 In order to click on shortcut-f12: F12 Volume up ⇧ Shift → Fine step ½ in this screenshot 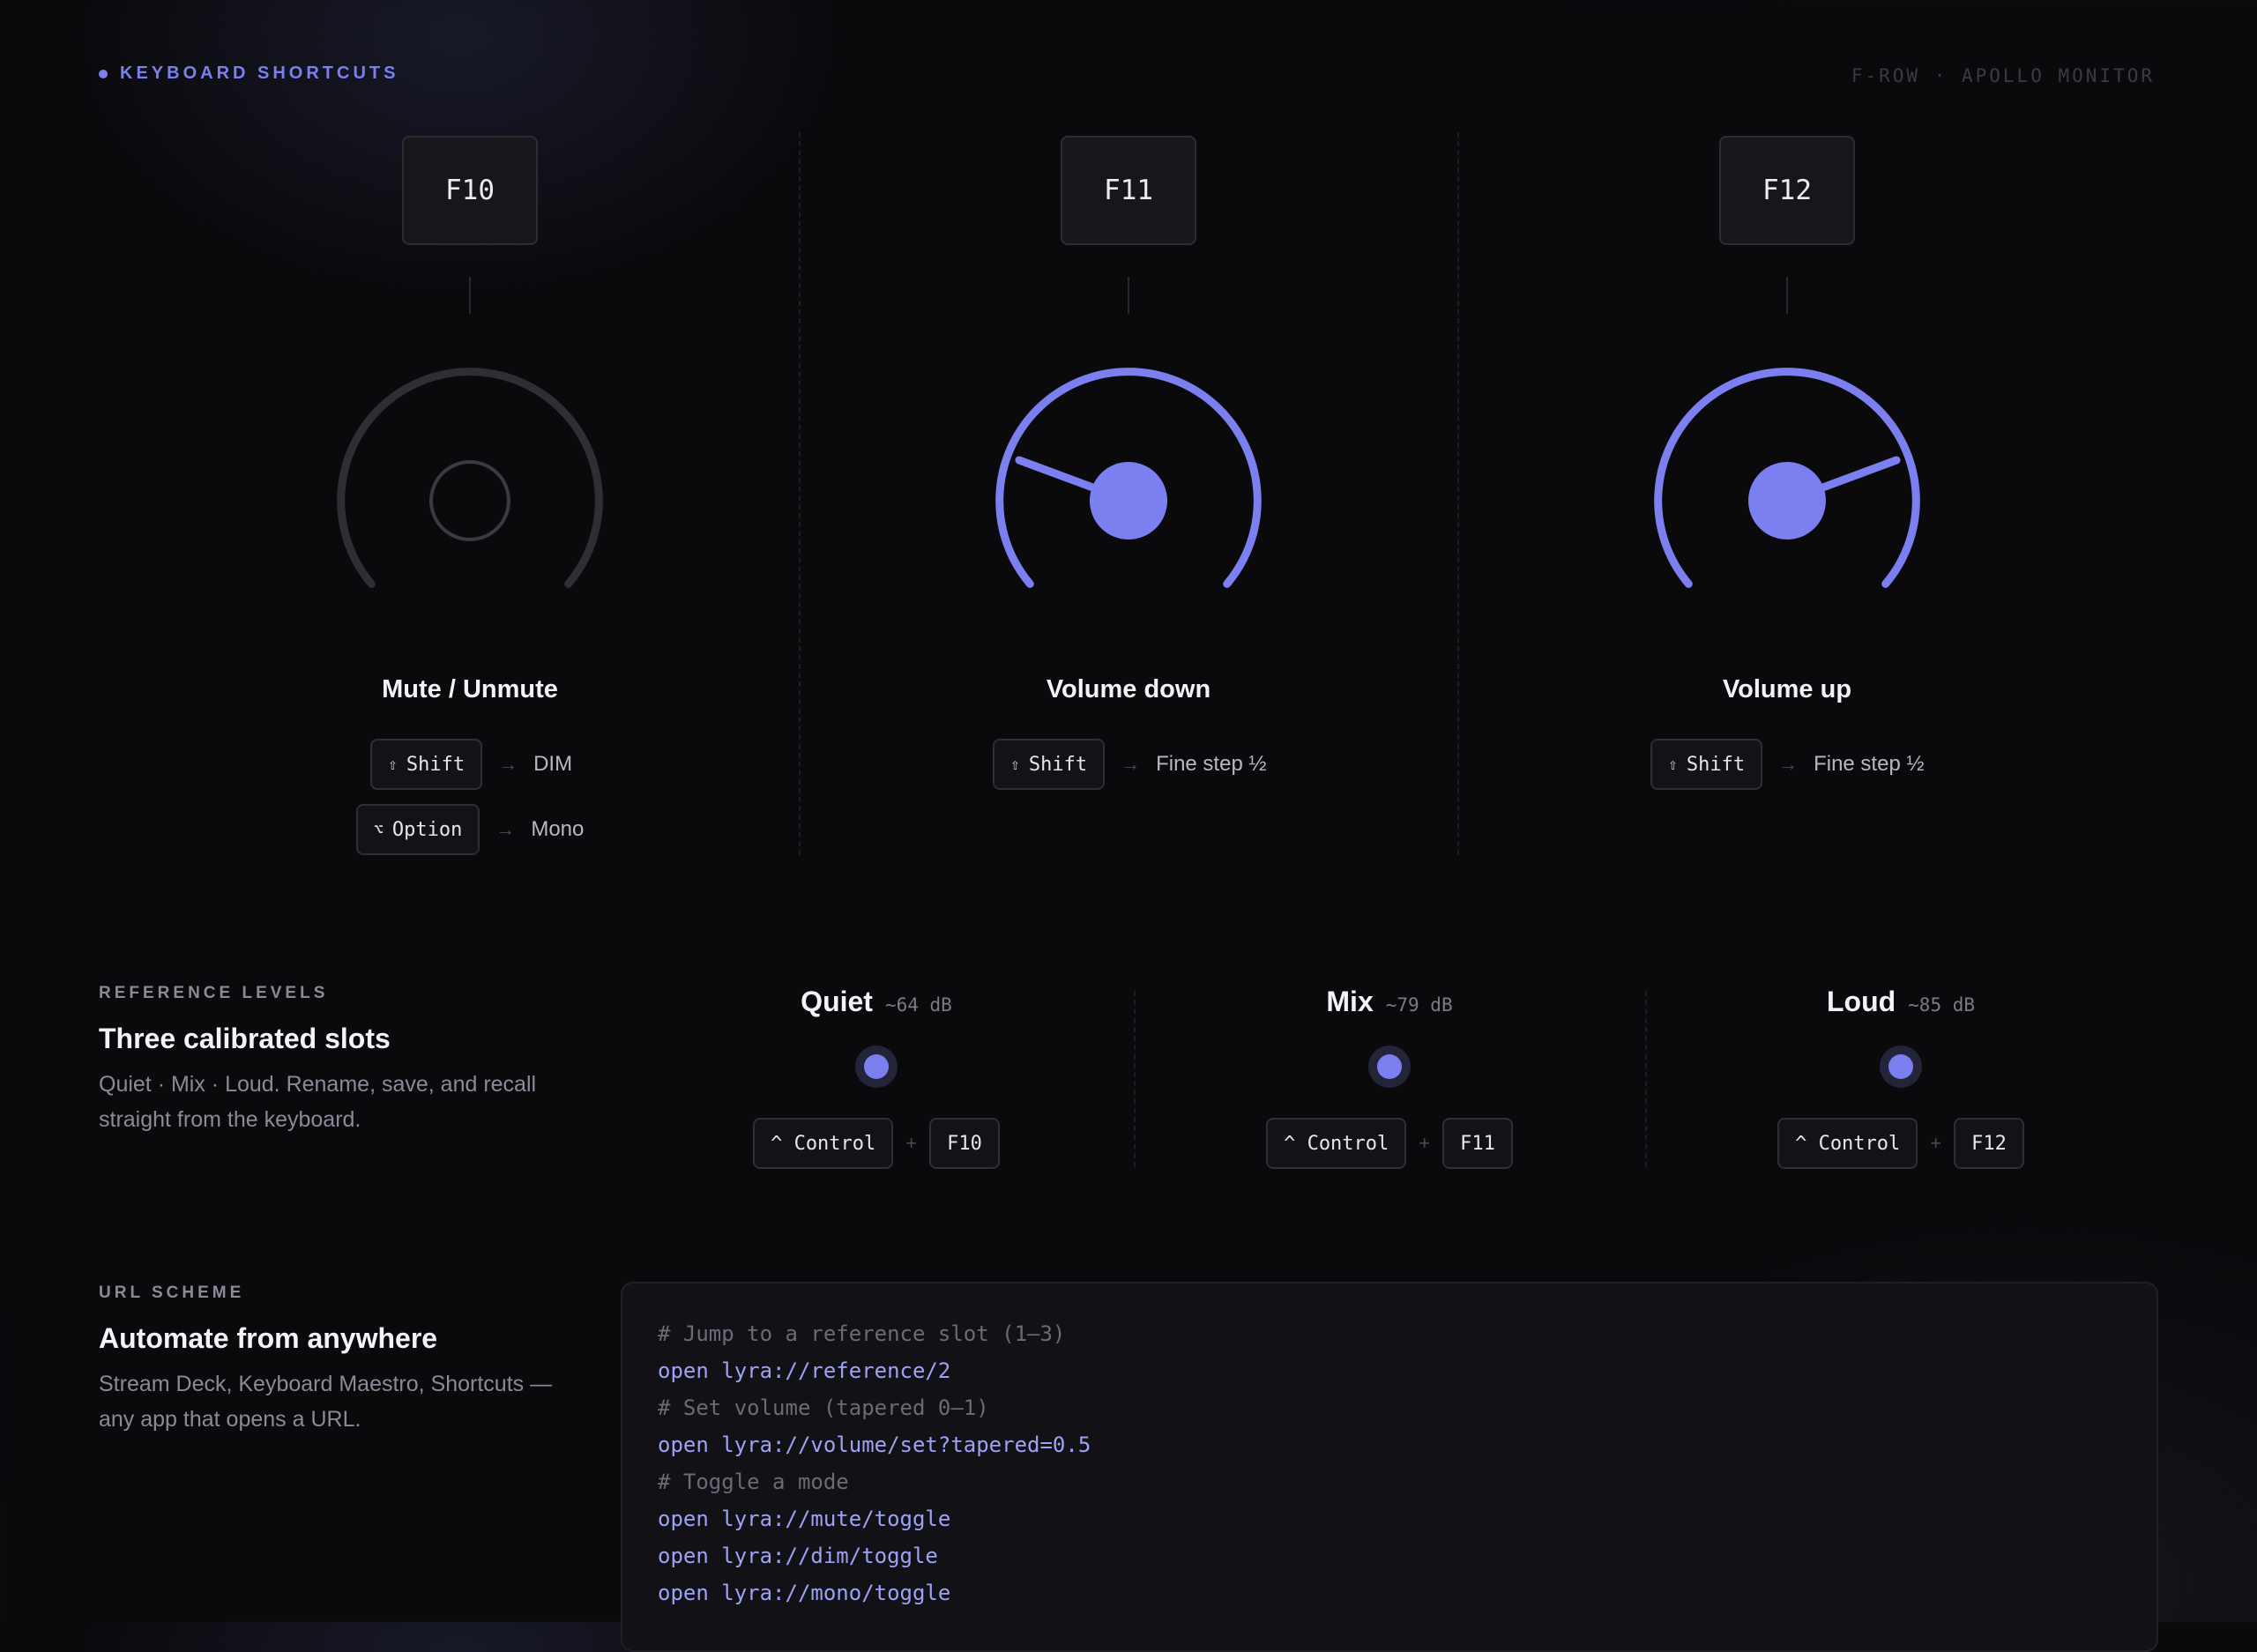, I will do `click(1787, 493)`.